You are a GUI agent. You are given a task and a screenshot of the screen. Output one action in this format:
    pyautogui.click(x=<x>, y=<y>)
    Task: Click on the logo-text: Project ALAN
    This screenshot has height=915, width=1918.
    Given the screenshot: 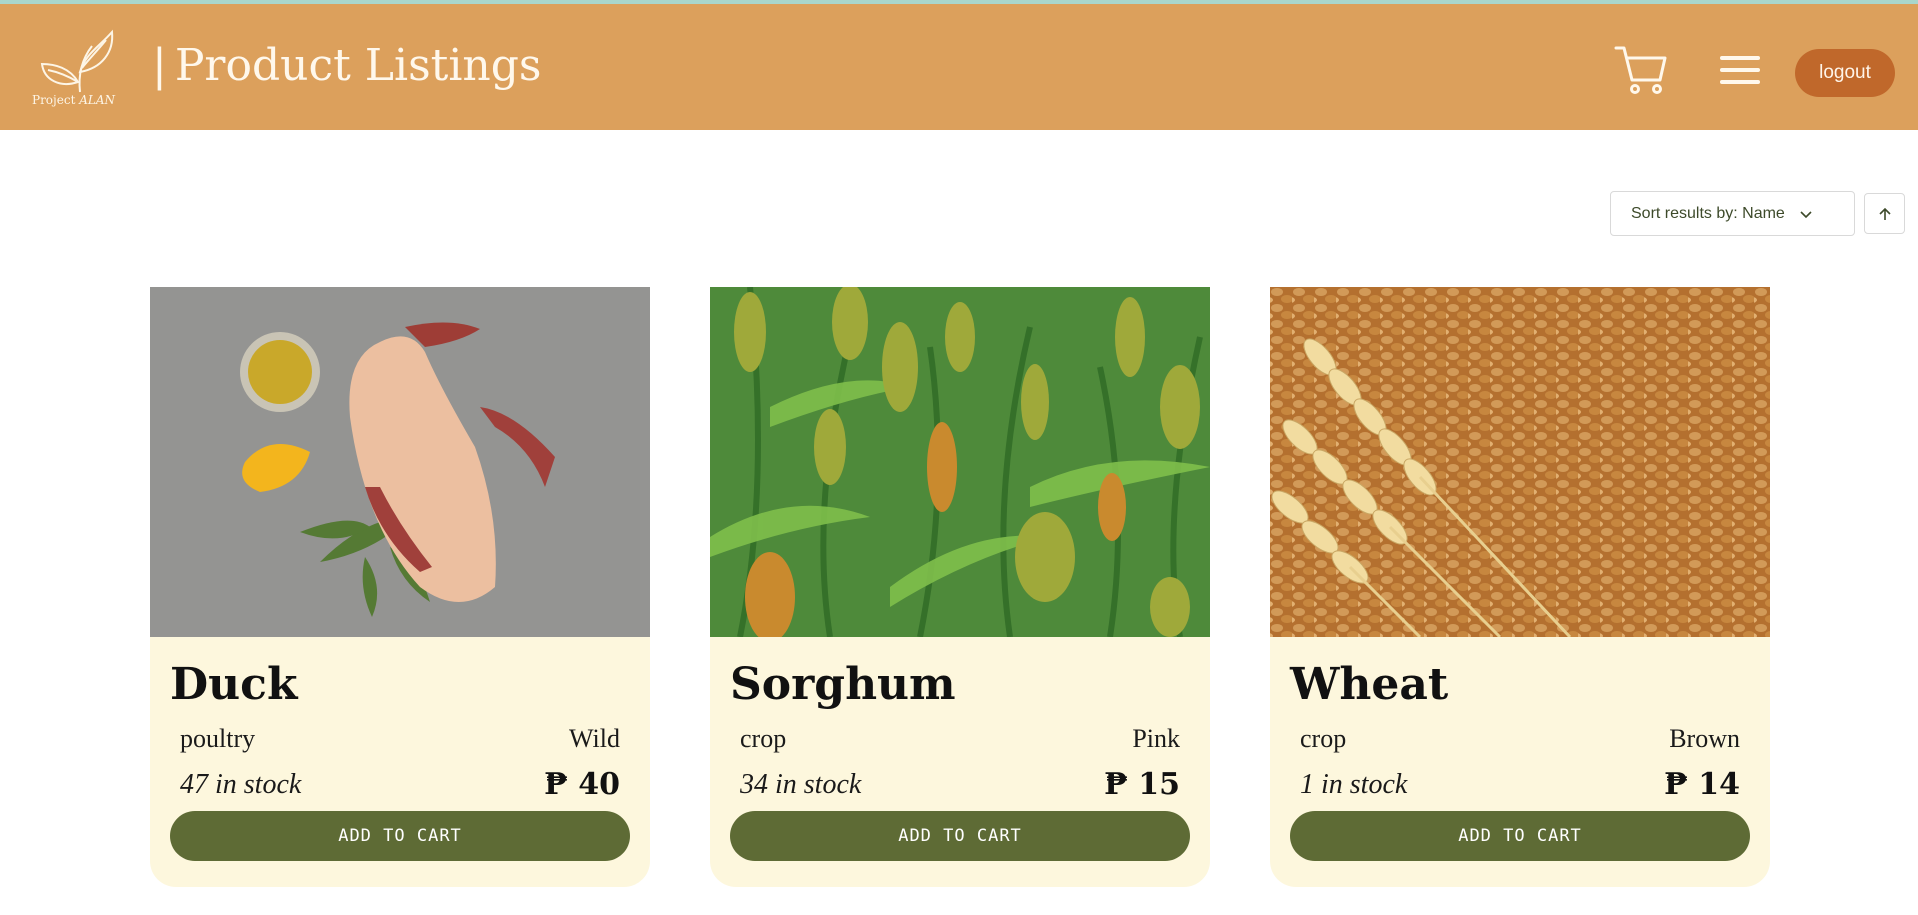 What is the action you would take?
    pyautogui.click(x=74, y=100)
    